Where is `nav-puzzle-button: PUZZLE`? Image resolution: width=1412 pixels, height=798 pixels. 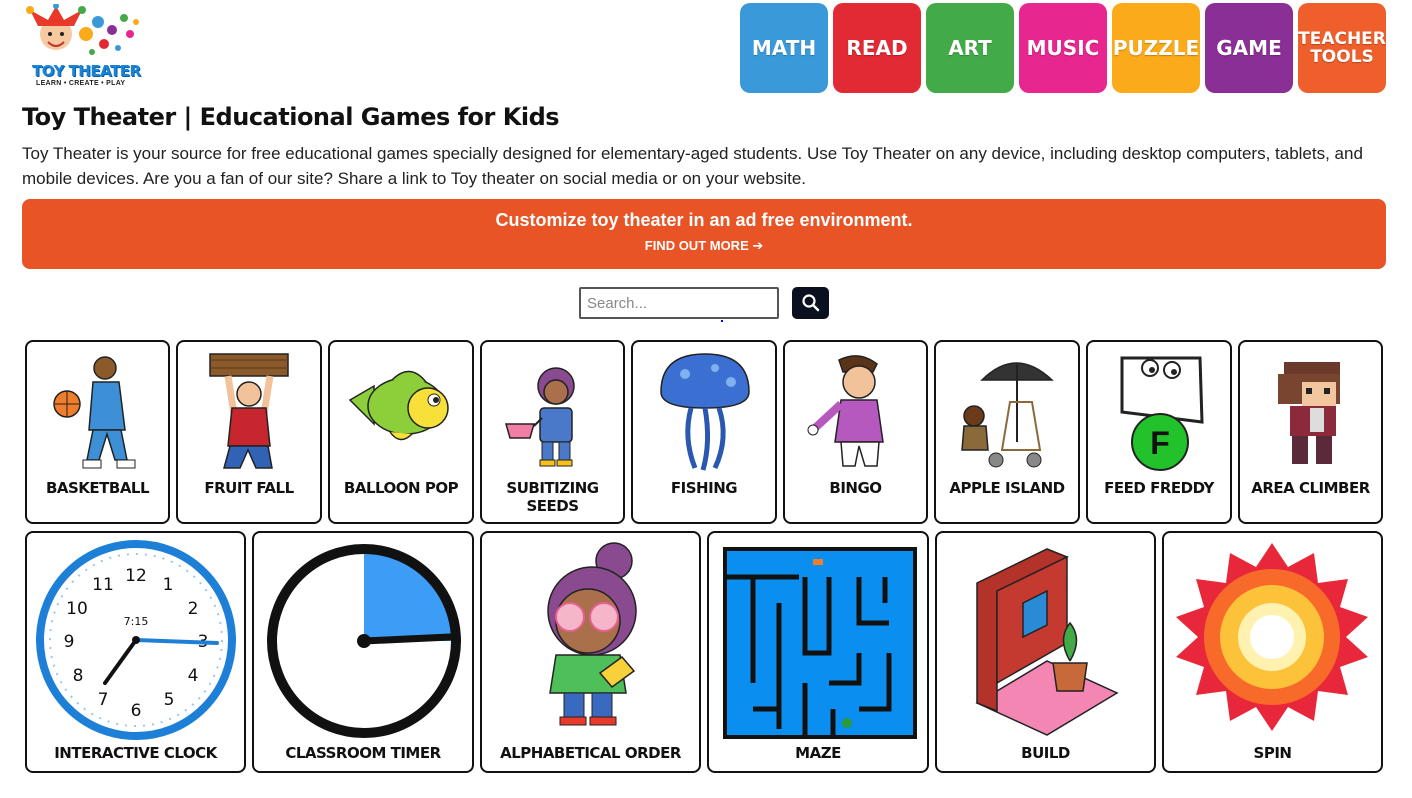
nav-puzzle-button: PUZZLE is located at coordinates (1156, 48).